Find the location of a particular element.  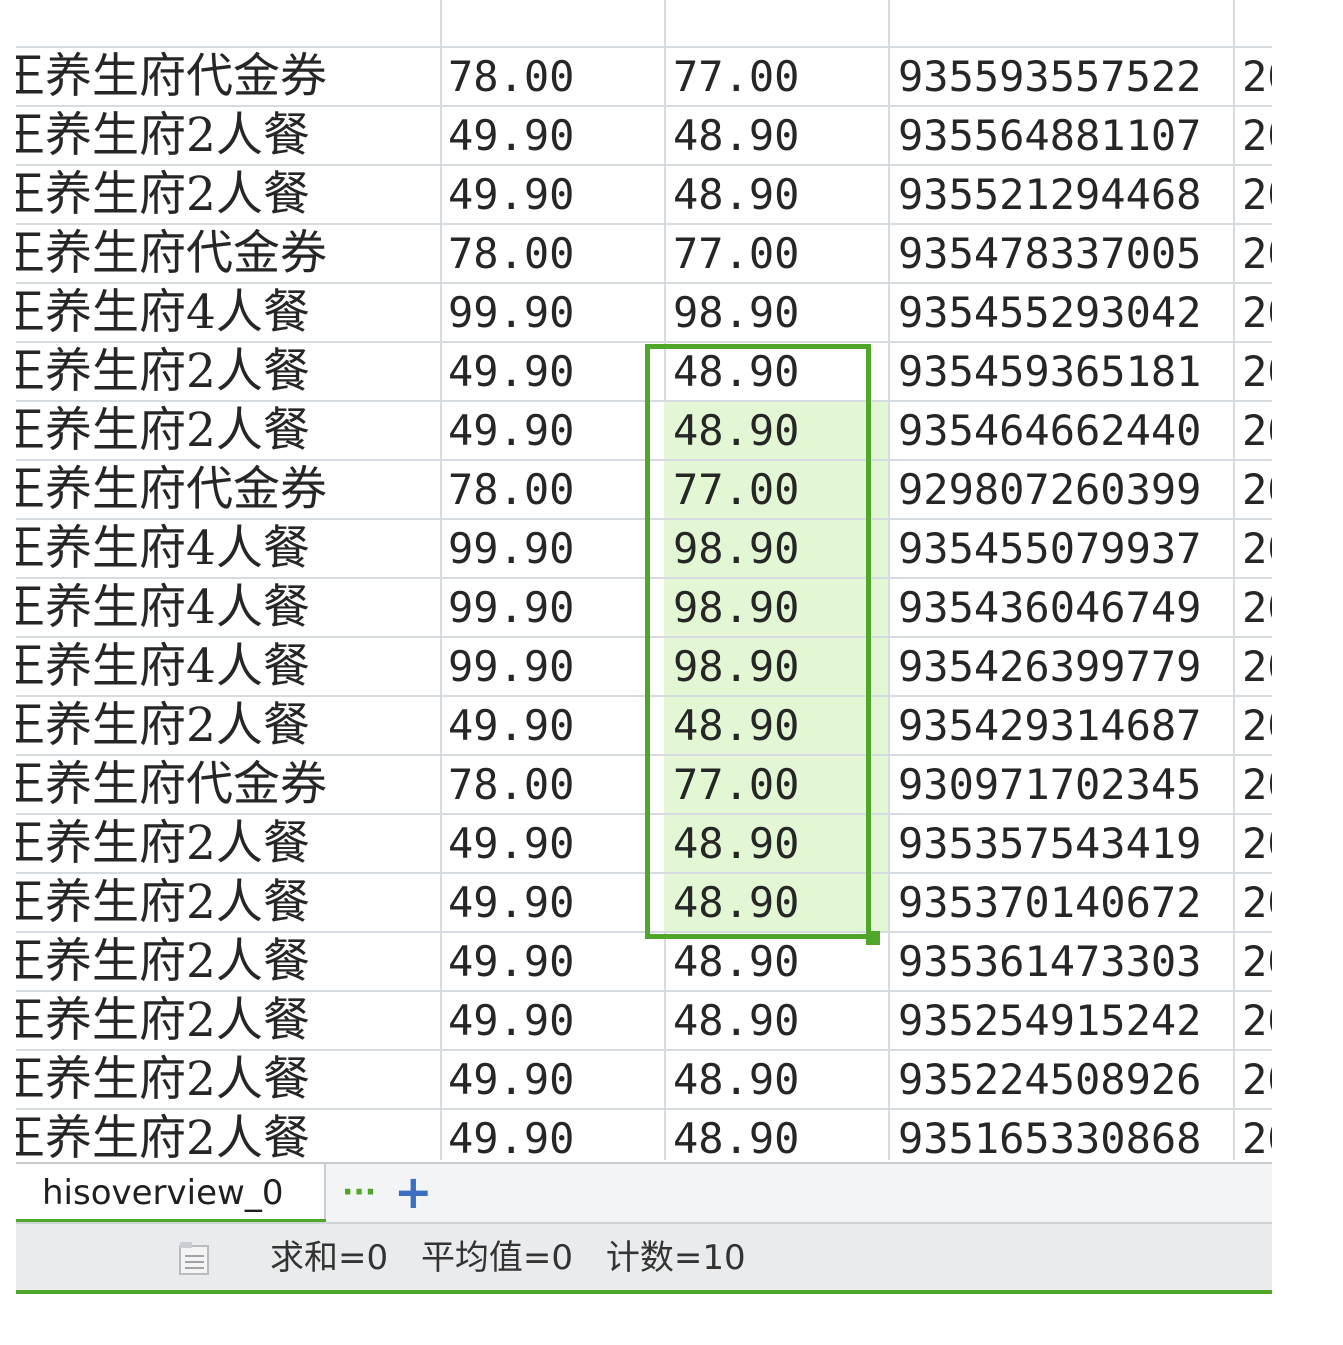

table-row: 王养生府2人餐 49.90 48.90 935370140672 20 is located at coordinates (644, 903).